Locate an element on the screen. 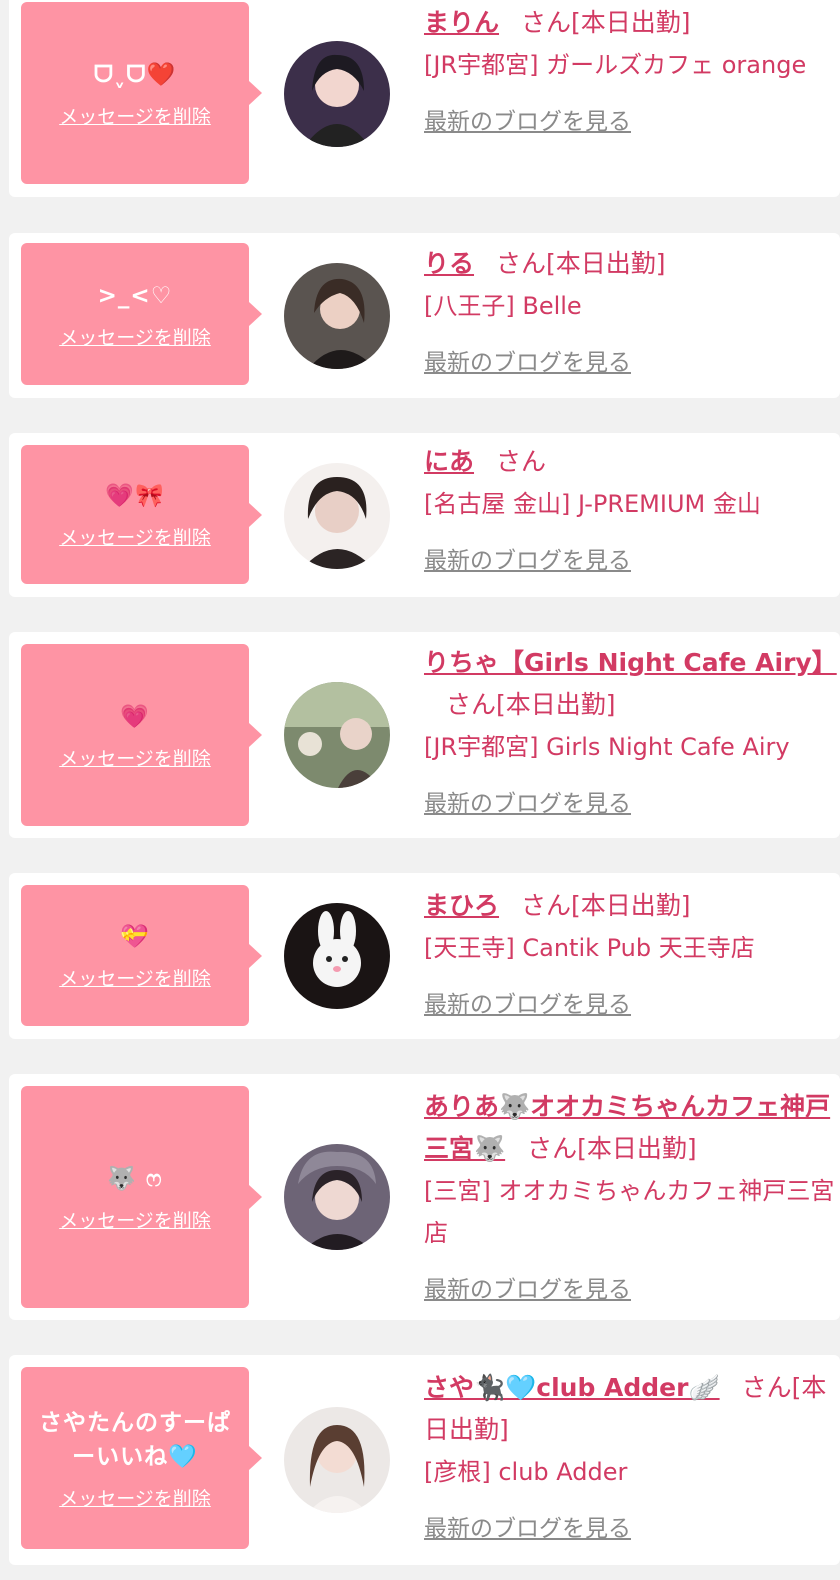 The height and width of the screenshot is (1580, 840). profile-name-link: りちゃ【Girls Night Cafe Airy】 is located at coordinates (630, 662).